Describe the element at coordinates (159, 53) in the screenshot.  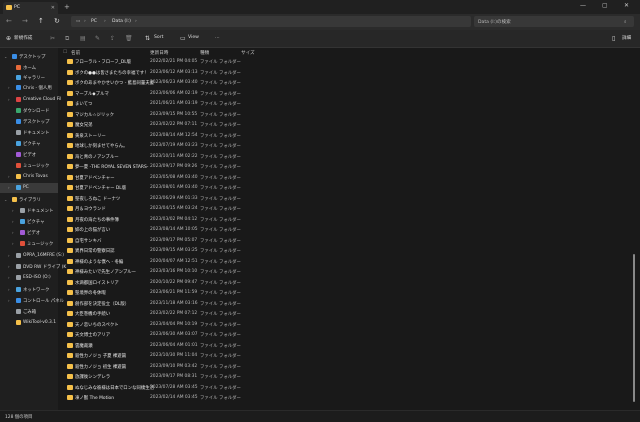
I see `column-date: 更新日時` at that location.